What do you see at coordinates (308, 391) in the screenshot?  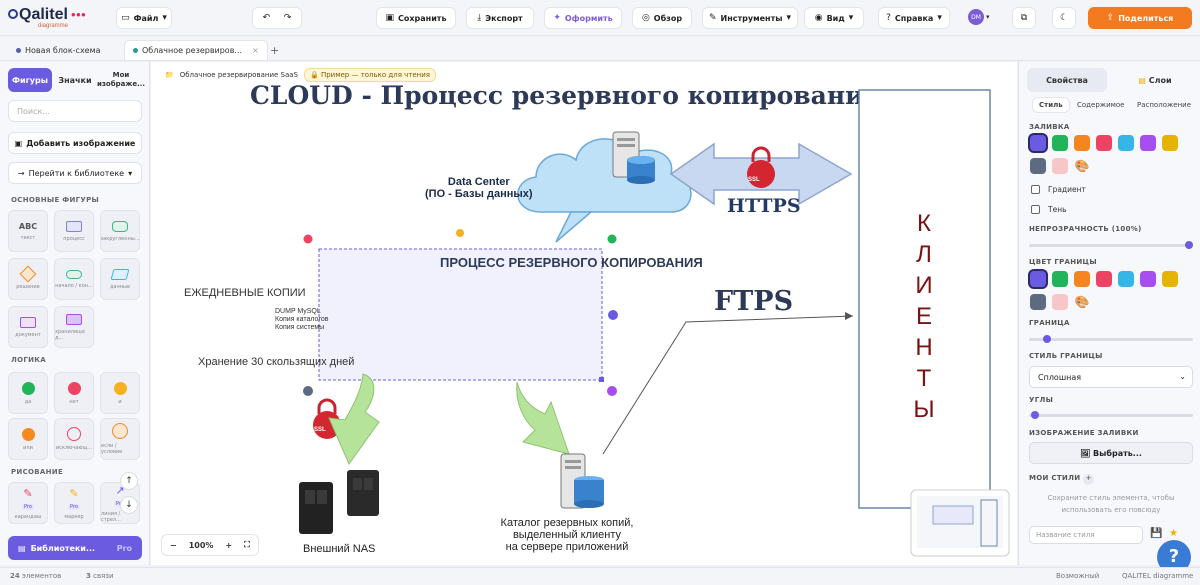 I see `link-handle-icon` at bounding box center [308, 391].